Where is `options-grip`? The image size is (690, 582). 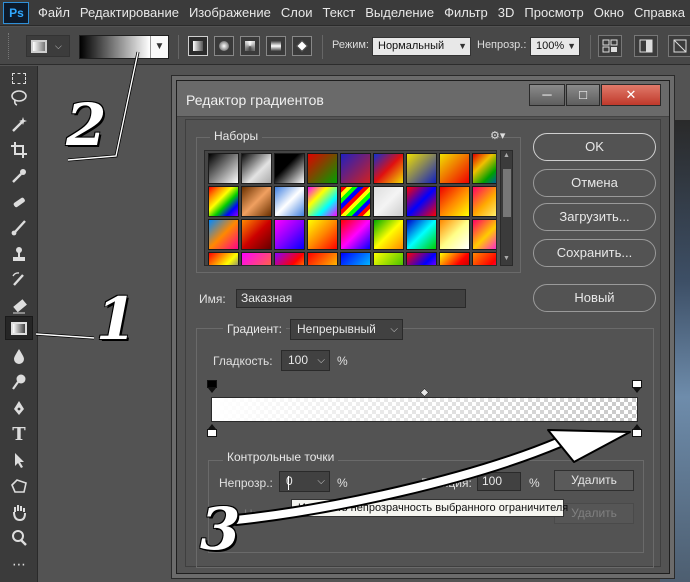 options-grip is located at coordinates (9, 46).